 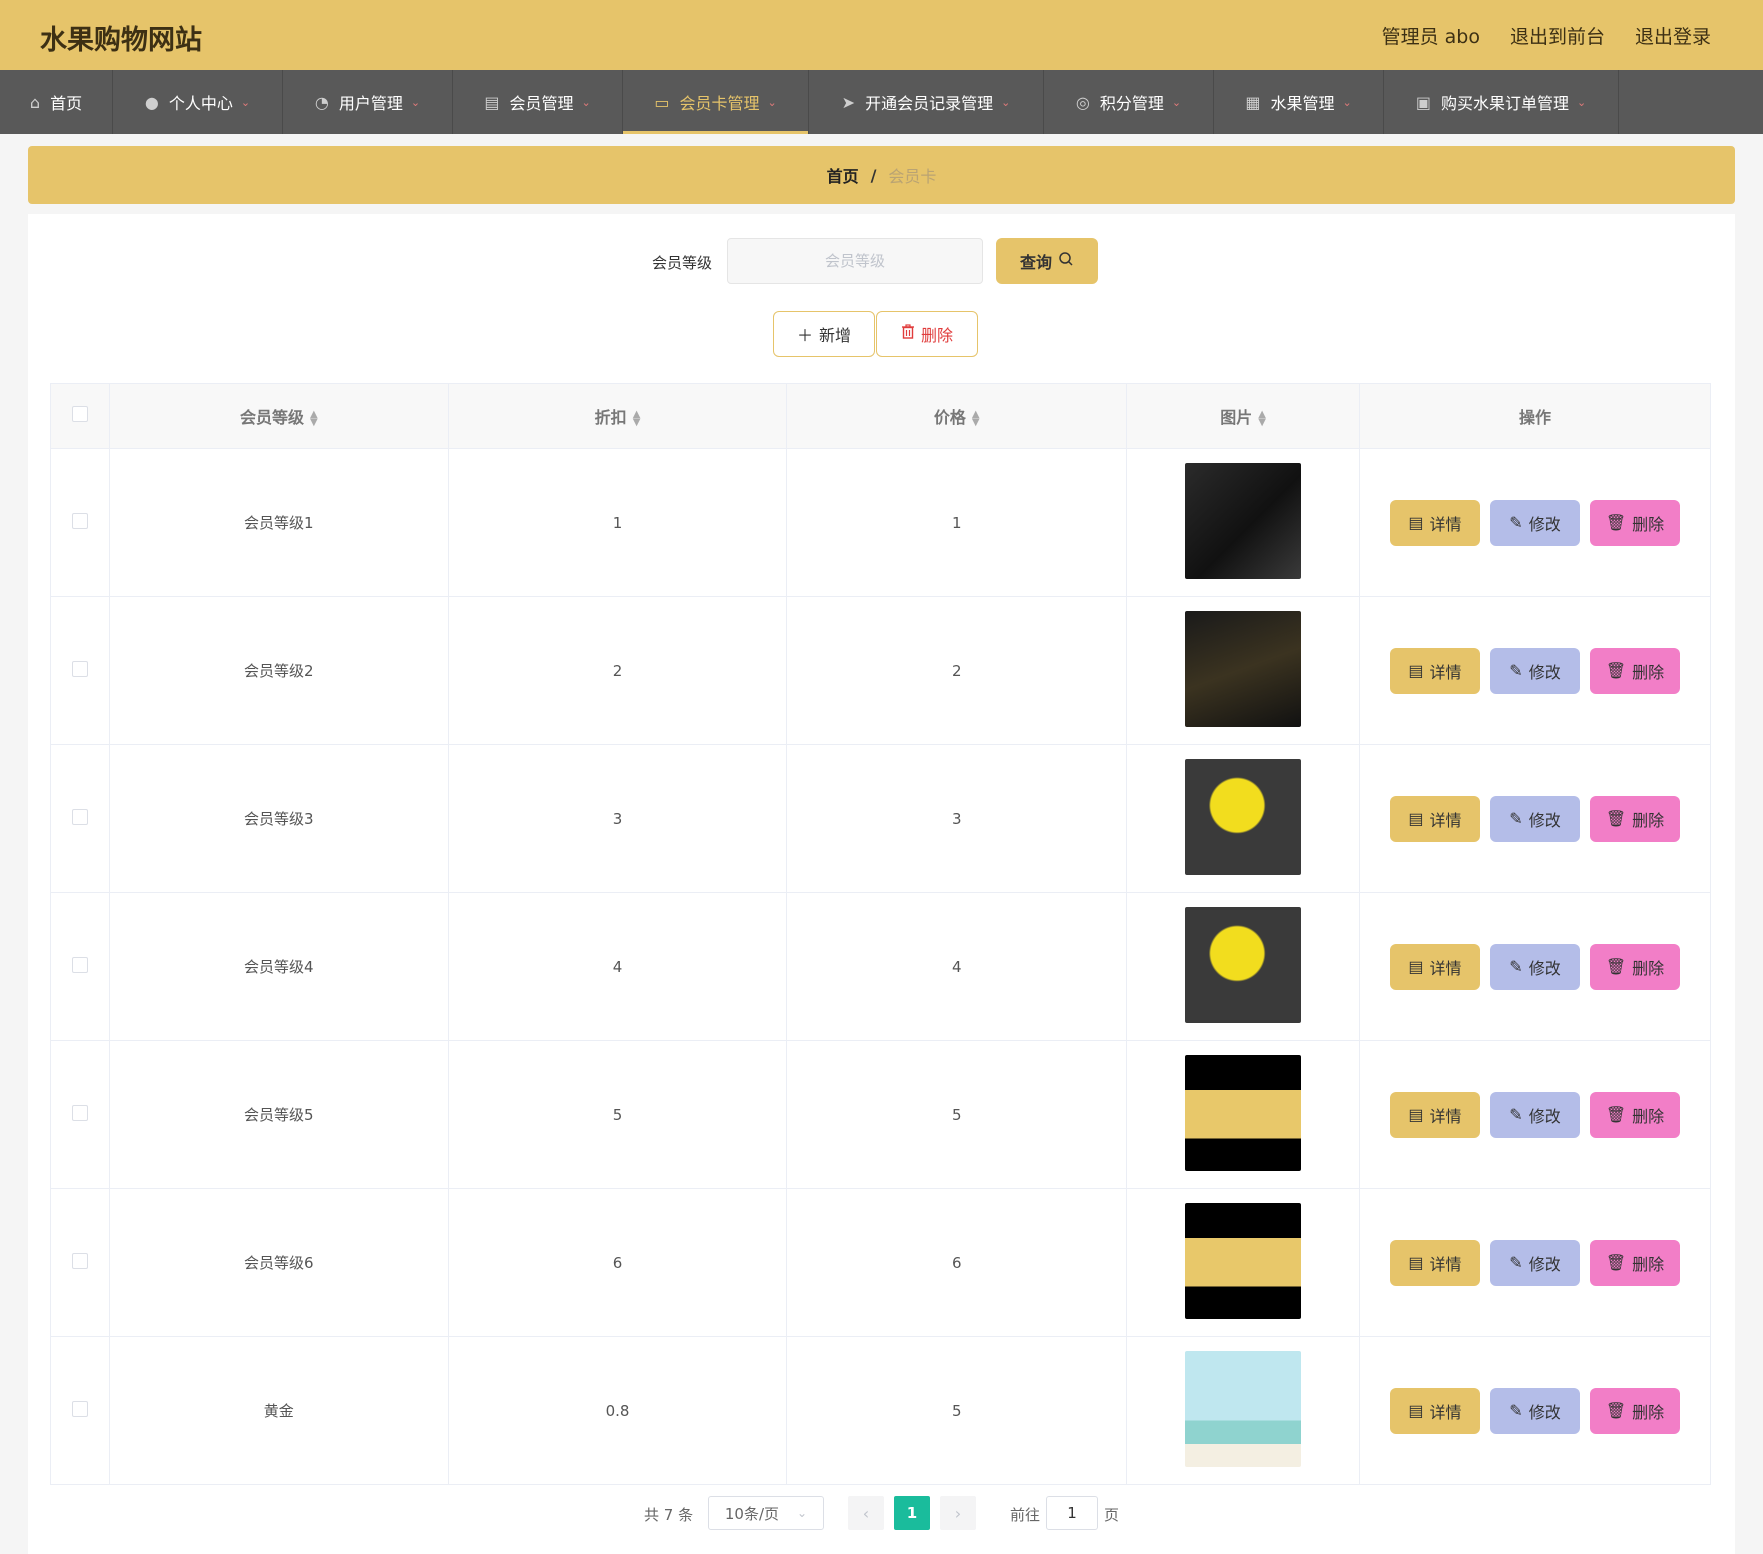 What do you see at coordinates (617, 416) in the screenshot?
I see `column-header-discount: 折扣 ▲ ▼` at bounding box center [617, 416].